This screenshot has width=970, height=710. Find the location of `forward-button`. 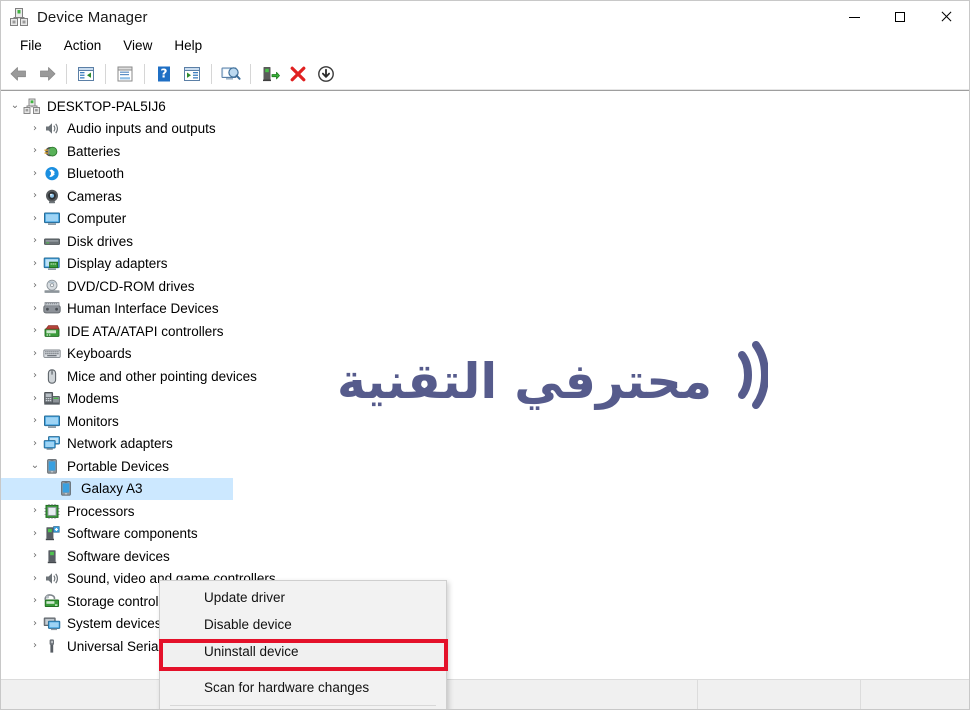

forward-button is located at coordinates (47, 74).